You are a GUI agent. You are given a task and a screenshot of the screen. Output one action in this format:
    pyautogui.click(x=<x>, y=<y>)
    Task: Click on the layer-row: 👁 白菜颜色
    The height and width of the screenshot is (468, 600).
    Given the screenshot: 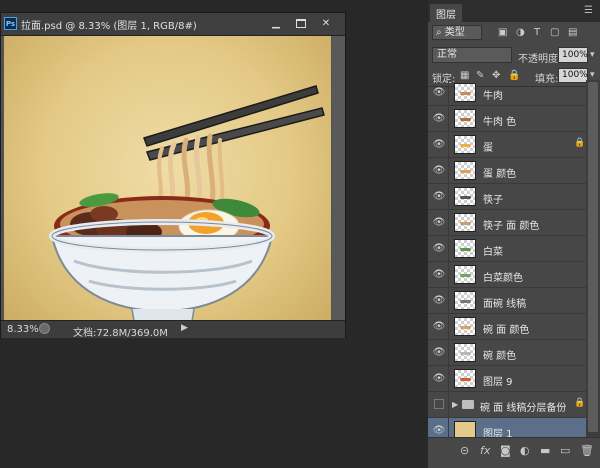 What is the action you would take?
    pyautogui.click(x=507, y=275)
    